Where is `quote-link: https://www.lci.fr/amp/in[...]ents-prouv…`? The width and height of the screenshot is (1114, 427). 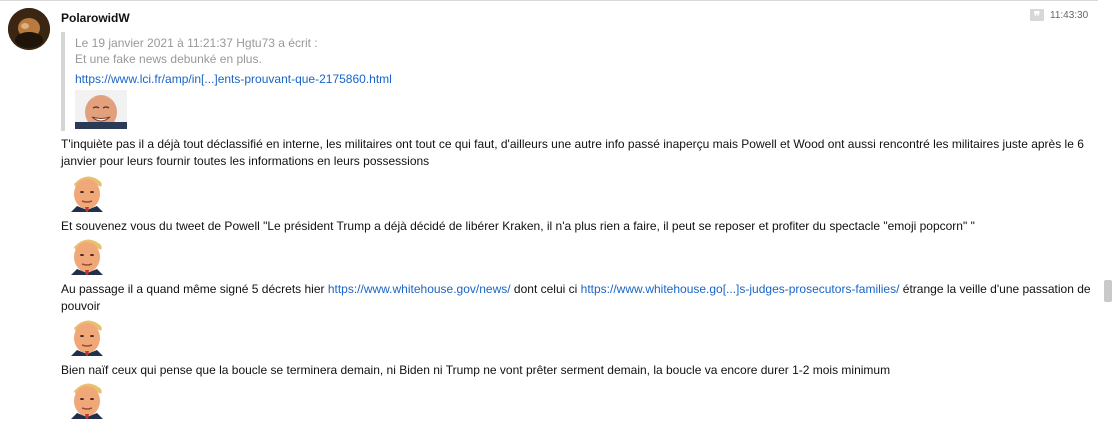 quote-link: https://www.lci.fr/amp/in[...]ents-prouv… is located at coordinates (233, 79).